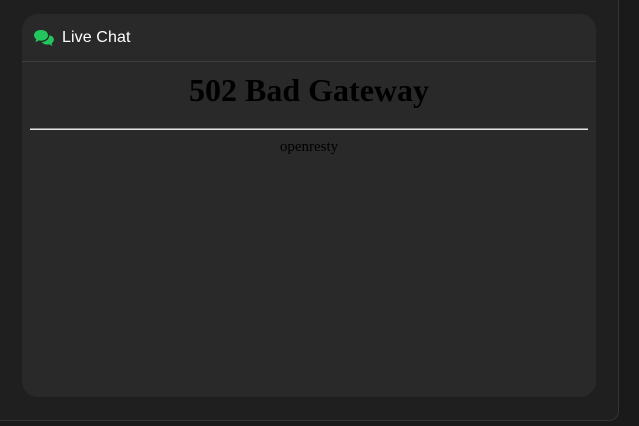  Describe the element at coordinates (309, 147) in the screenshot. I see `server-name: openresty` at that location.